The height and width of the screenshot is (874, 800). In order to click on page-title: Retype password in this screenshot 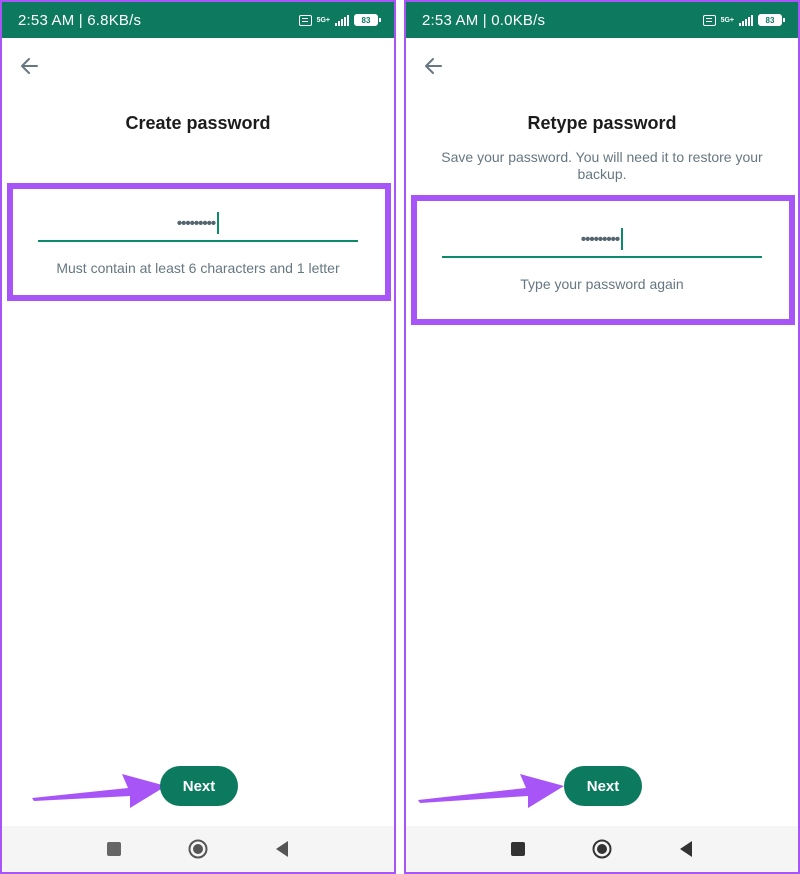, I will do `click(602, 123)`.